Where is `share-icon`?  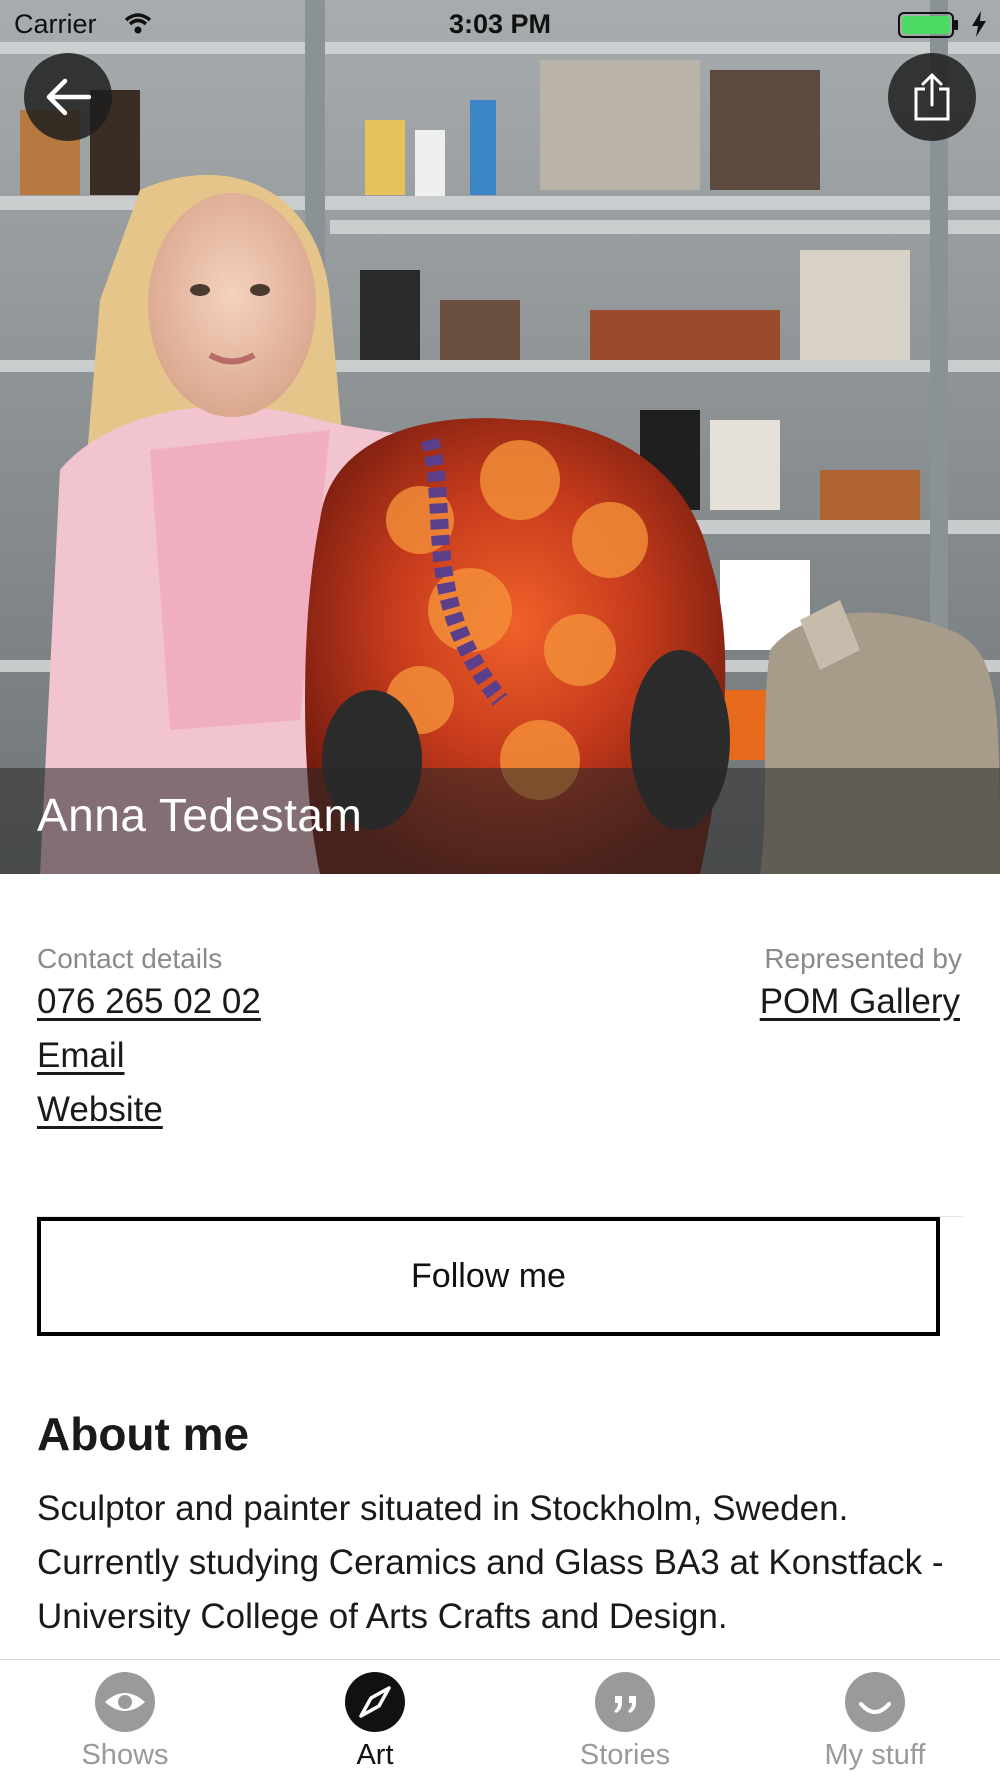 share-icon is located at coordinates (932, 97).